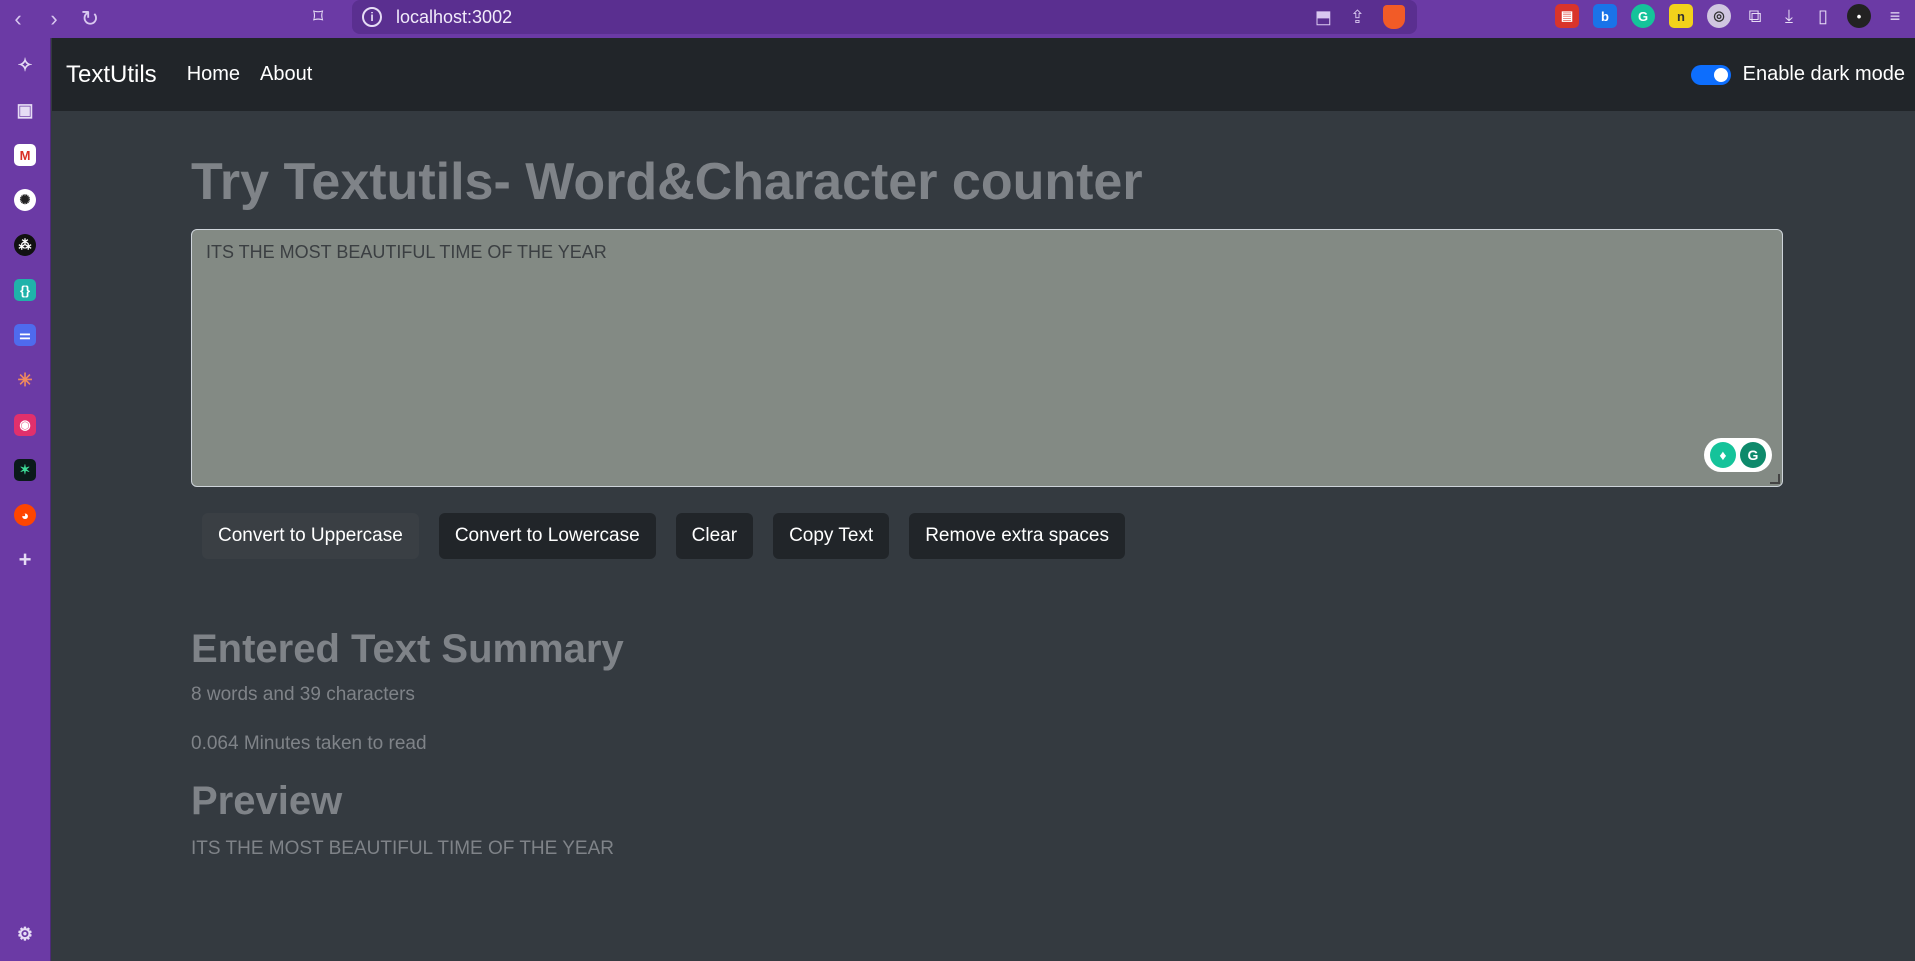 The height and width of the screenshot is (961, 1915). What do you see at coordinates (25, 110) in the screenshot?
I see `reading-list-icon: ▣` at bounding box center [25, 110].